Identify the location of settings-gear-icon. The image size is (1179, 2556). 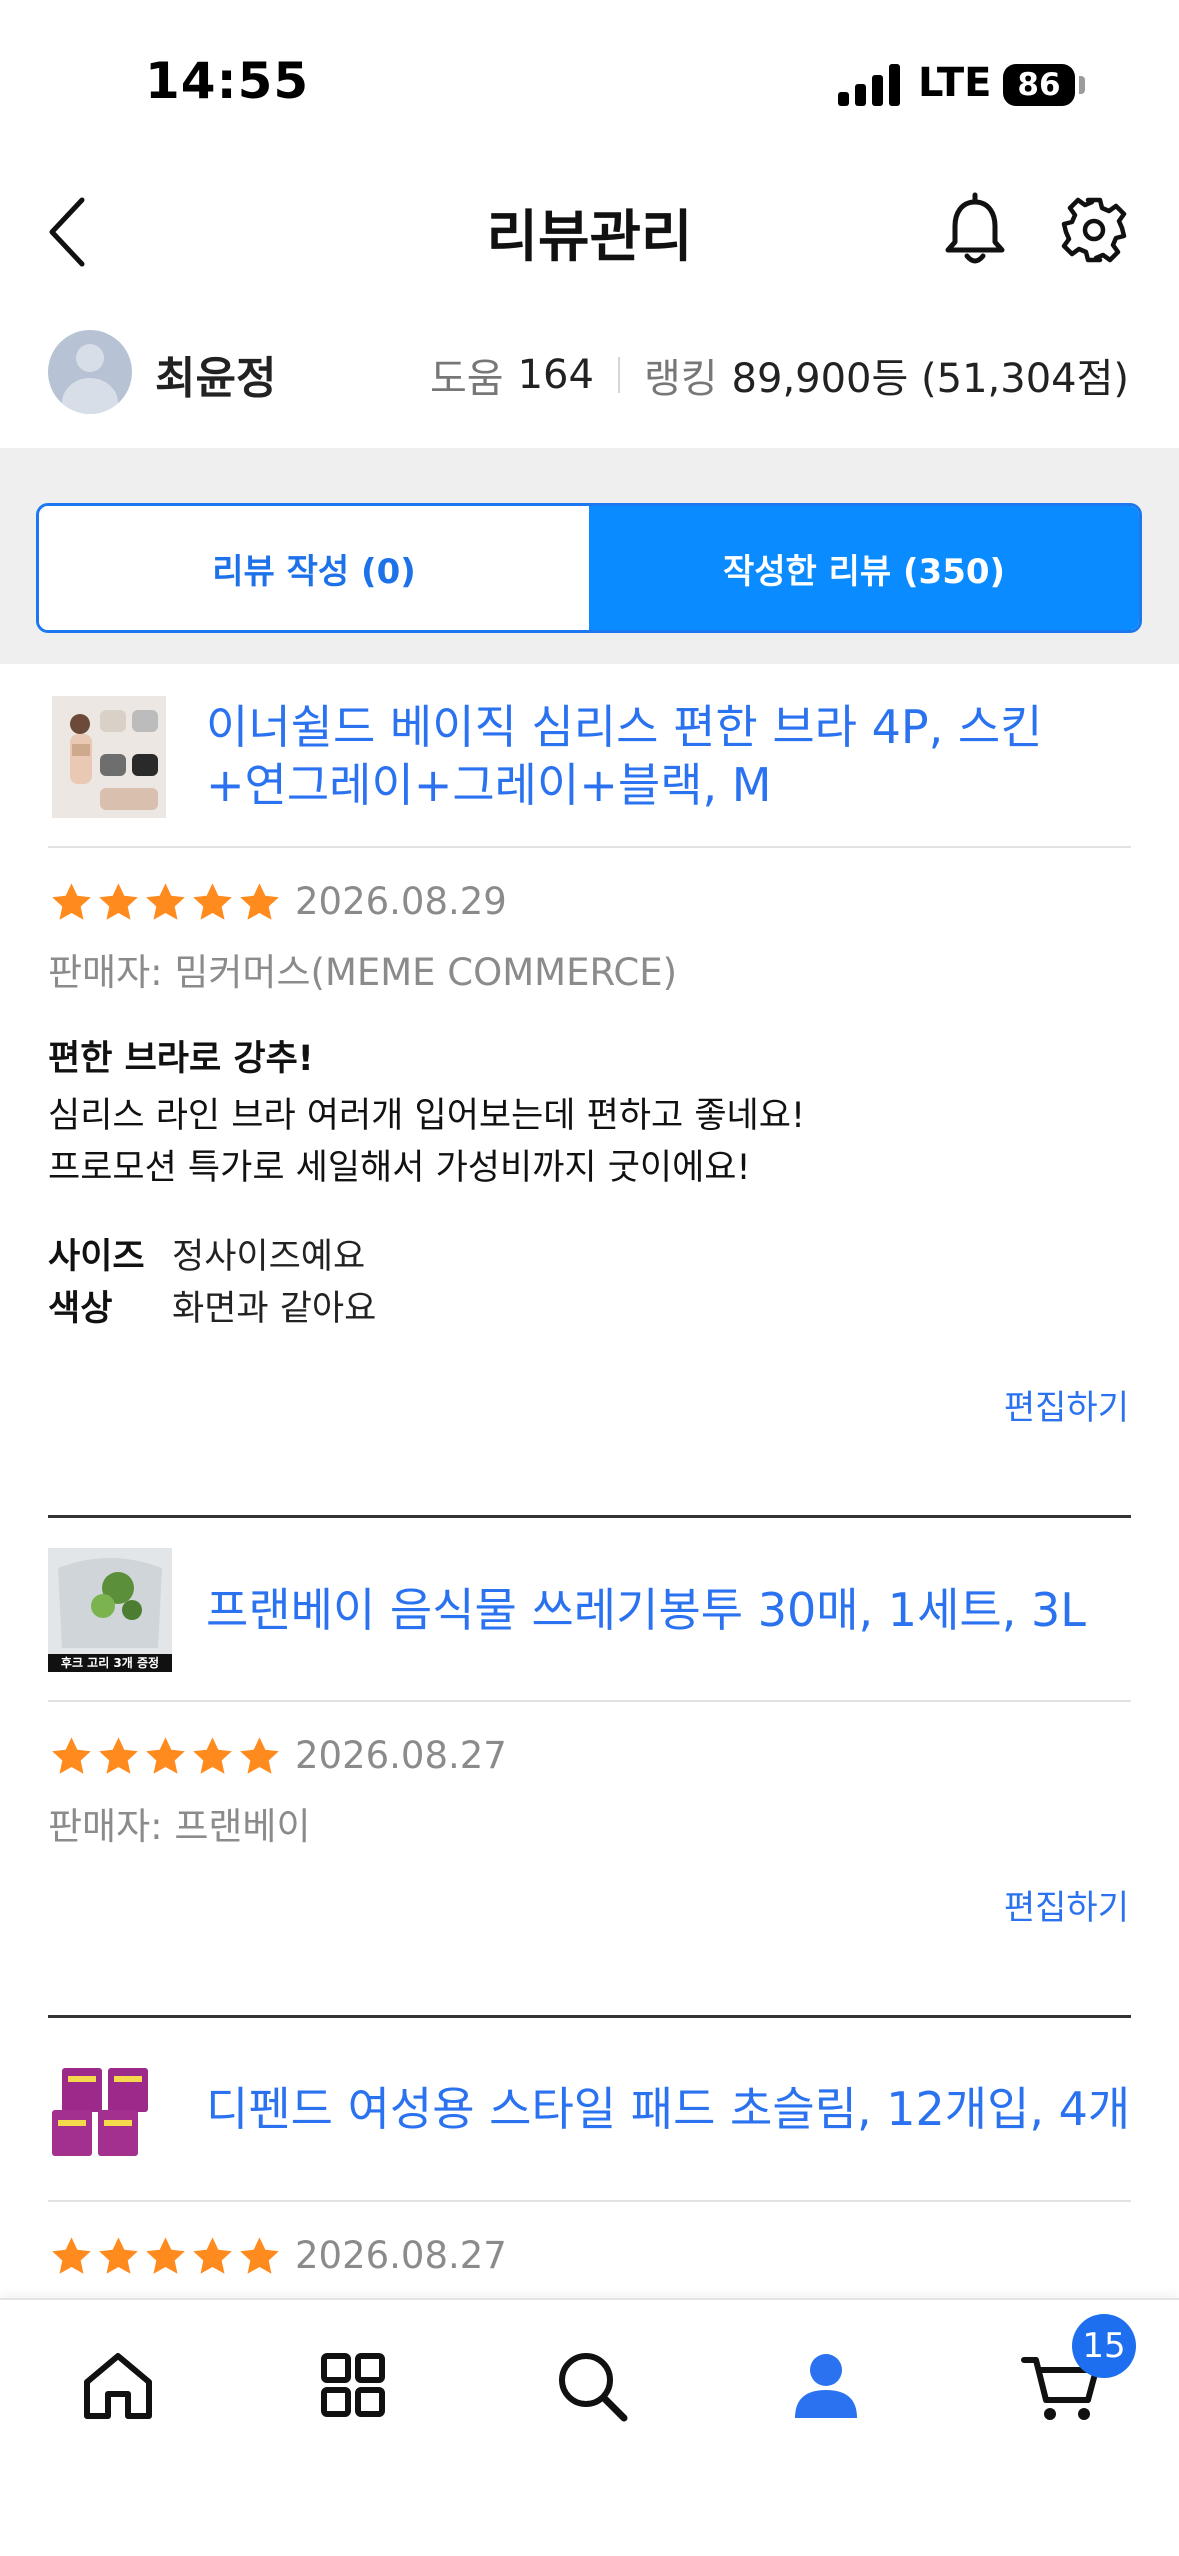
(1094, 230).